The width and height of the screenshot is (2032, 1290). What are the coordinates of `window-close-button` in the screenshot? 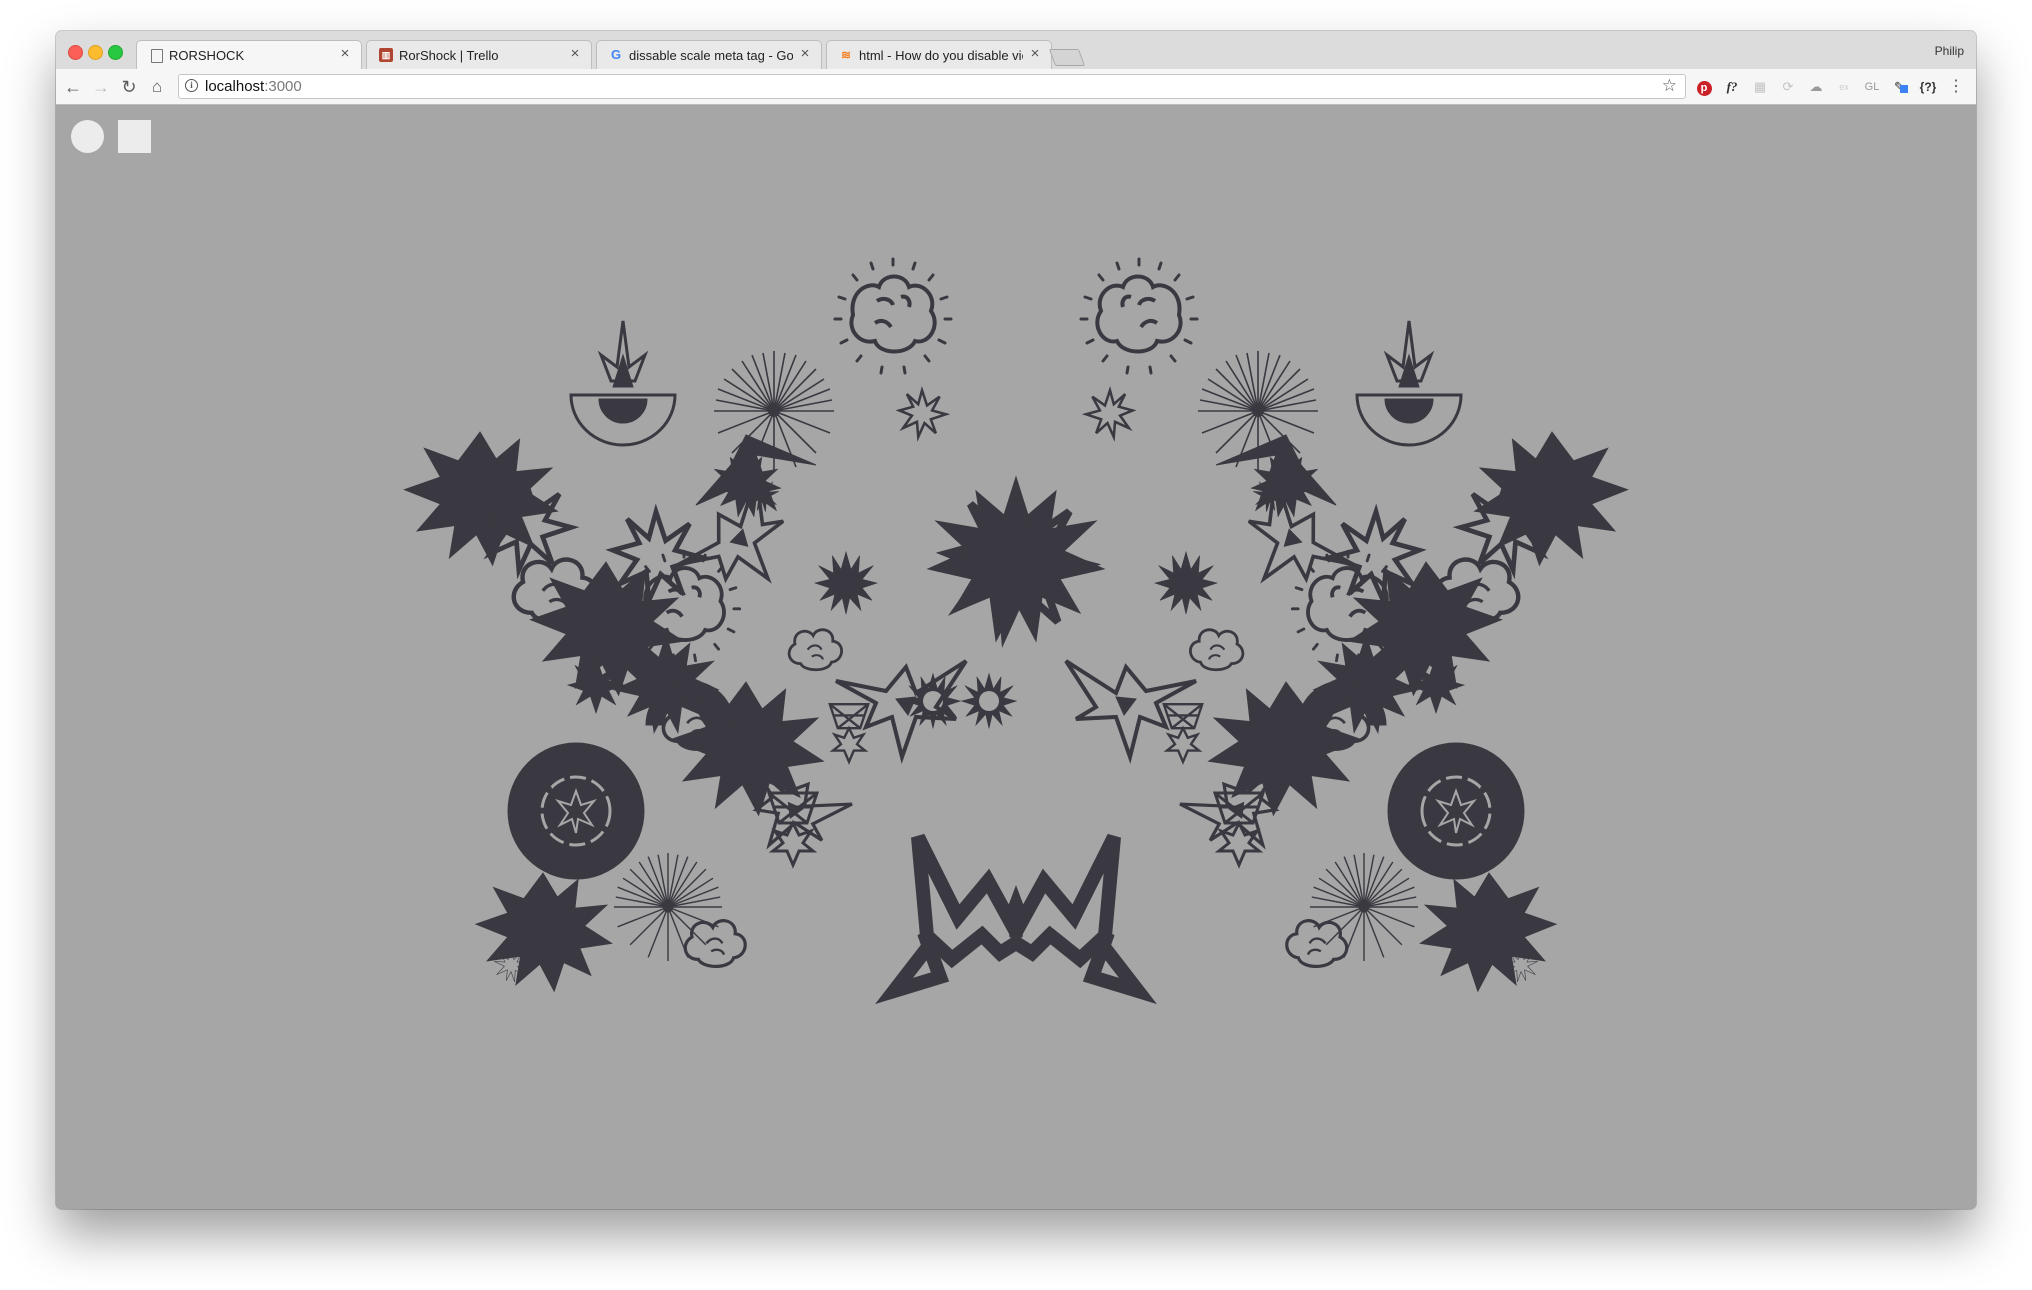 It's located at (75, 52).